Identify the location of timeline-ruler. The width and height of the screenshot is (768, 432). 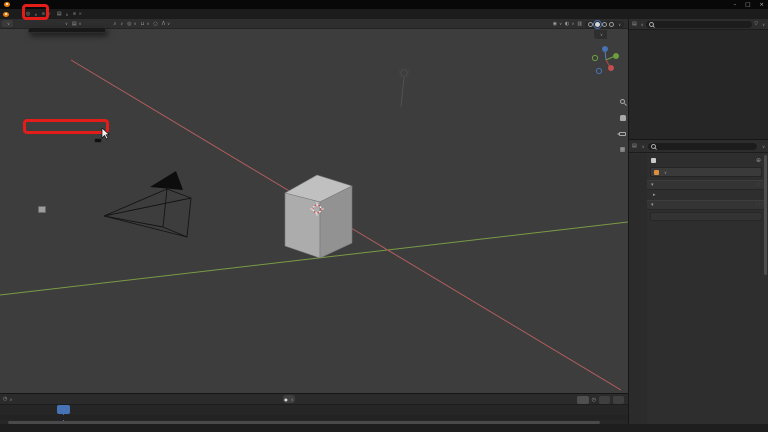
(314, 415).